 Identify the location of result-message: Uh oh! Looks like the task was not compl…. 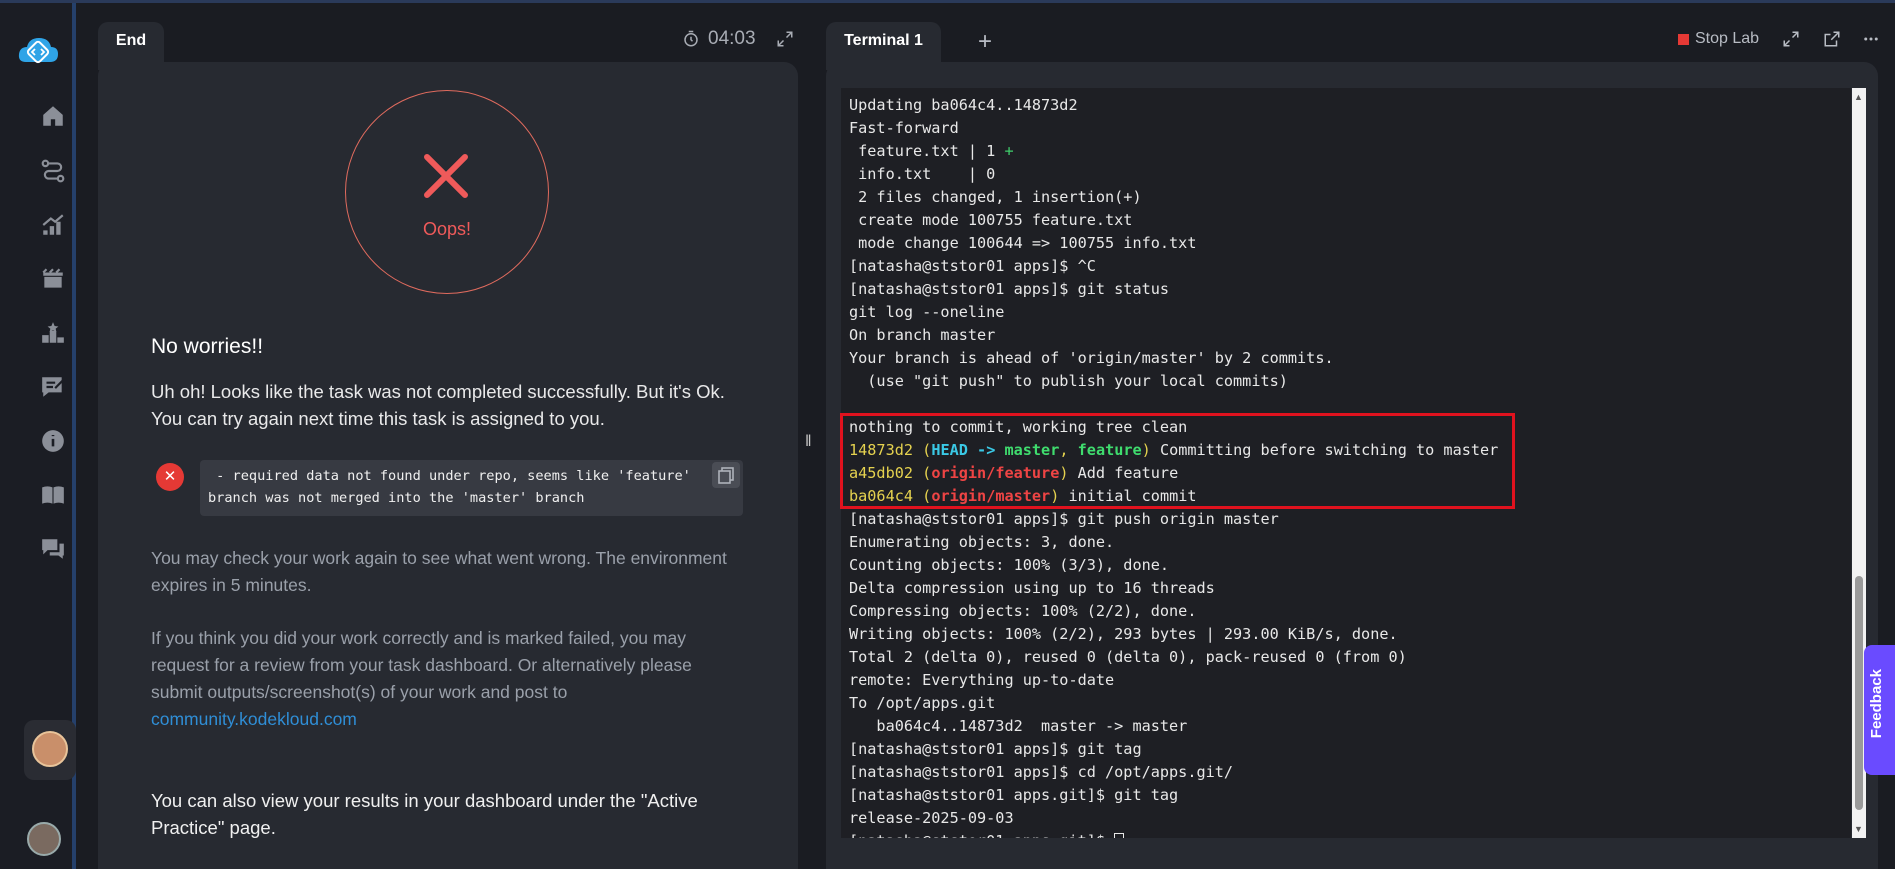
(438, 405).